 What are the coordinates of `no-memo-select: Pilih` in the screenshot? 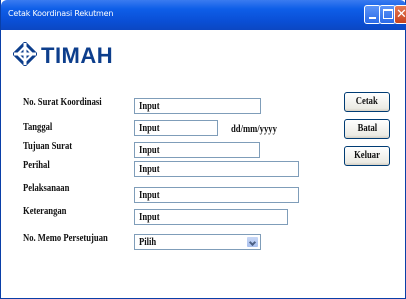 It's located at (197, 242).